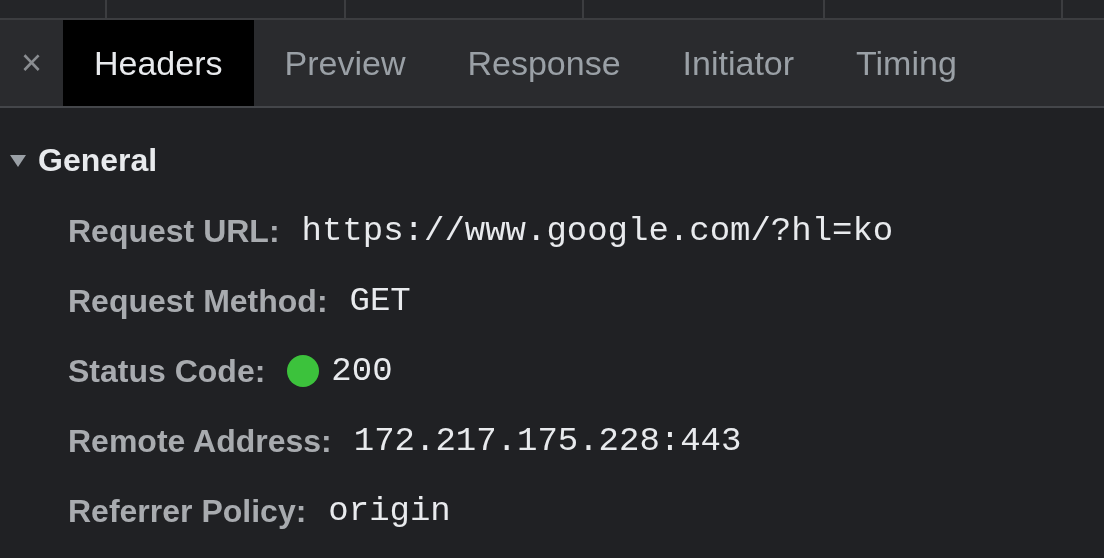  I want to click on header-label: Request Method:, so click(198, 301).